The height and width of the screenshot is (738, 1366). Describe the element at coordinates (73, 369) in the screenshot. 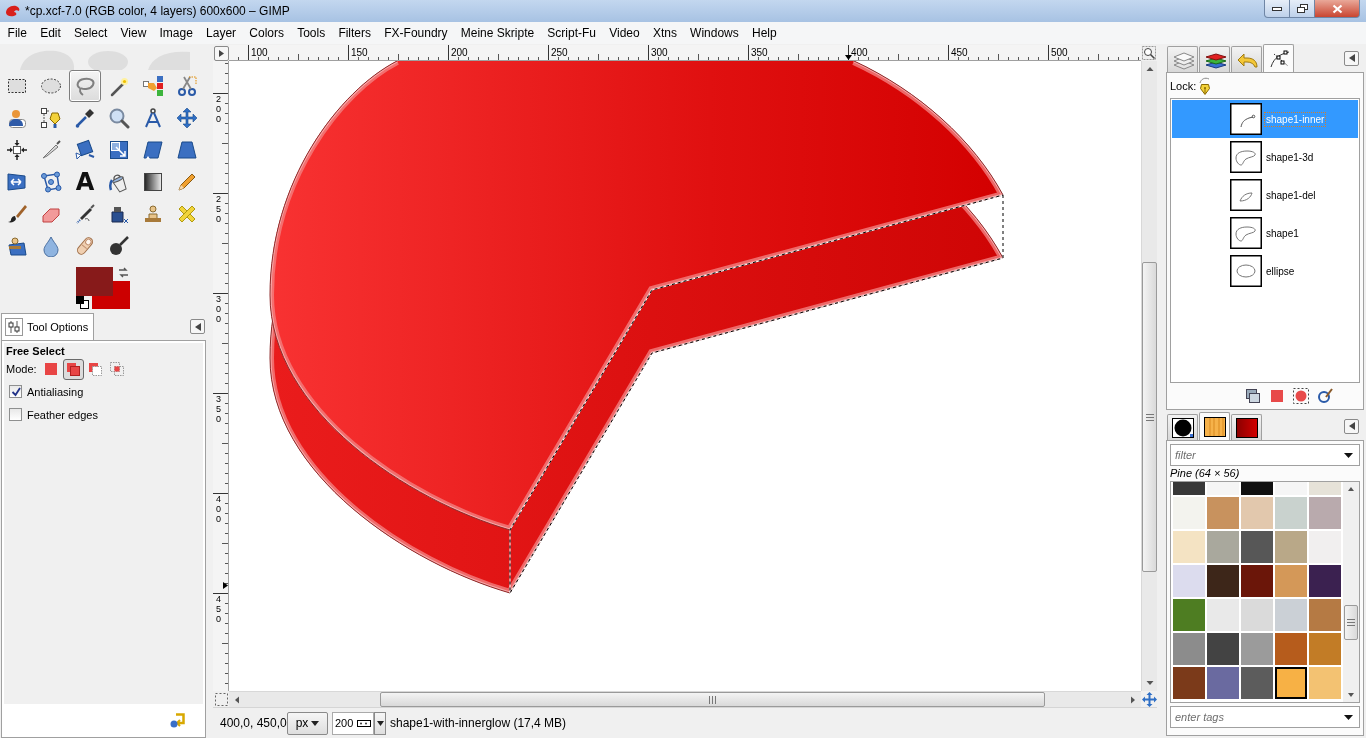

I see `mode-button` at that location.